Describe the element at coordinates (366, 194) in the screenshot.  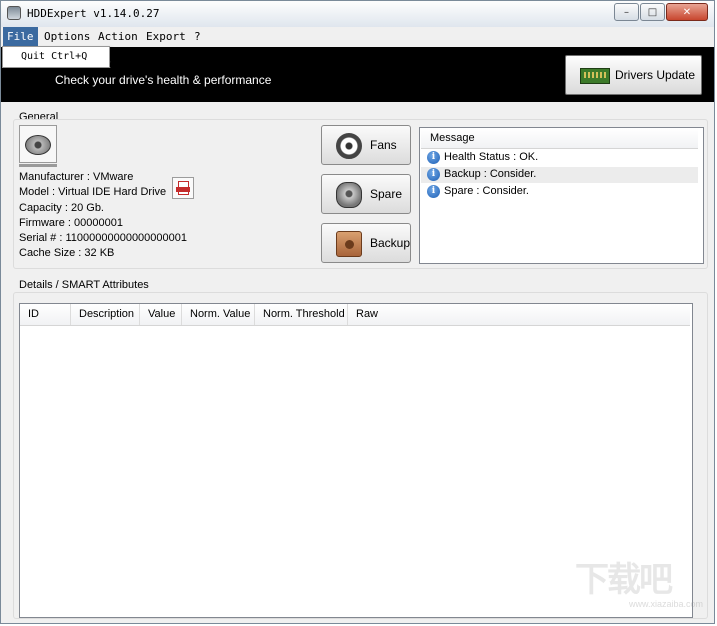
I see `spare-button: Spare` at that location.